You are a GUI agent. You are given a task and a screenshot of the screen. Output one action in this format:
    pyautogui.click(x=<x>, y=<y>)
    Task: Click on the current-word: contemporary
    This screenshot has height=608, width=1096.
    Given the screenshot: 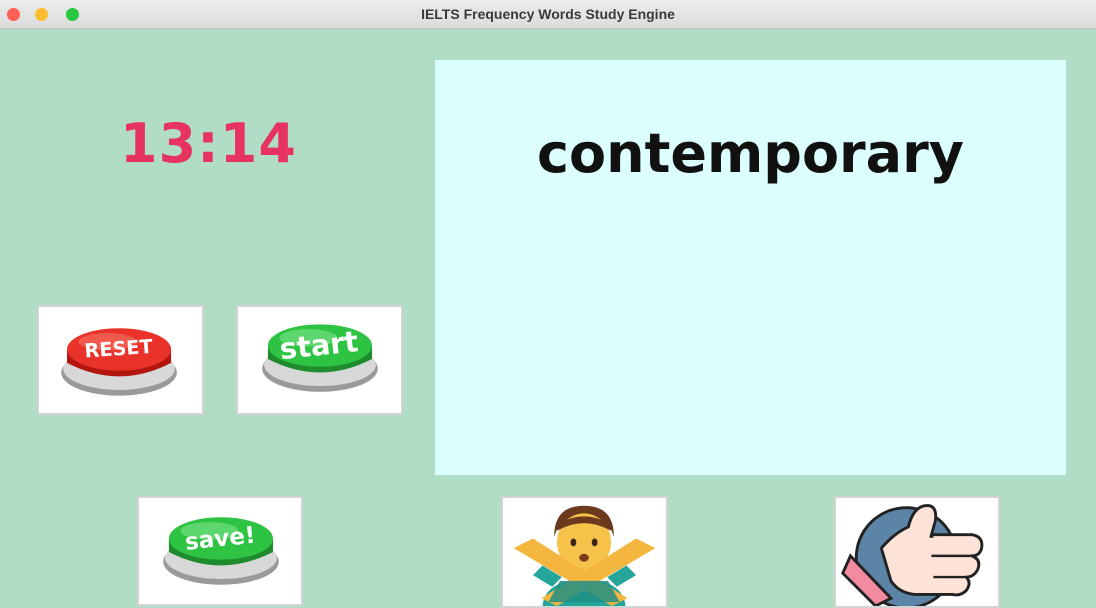 What is the action you would take?
    pyautogui.click(x=750, y=153)
    